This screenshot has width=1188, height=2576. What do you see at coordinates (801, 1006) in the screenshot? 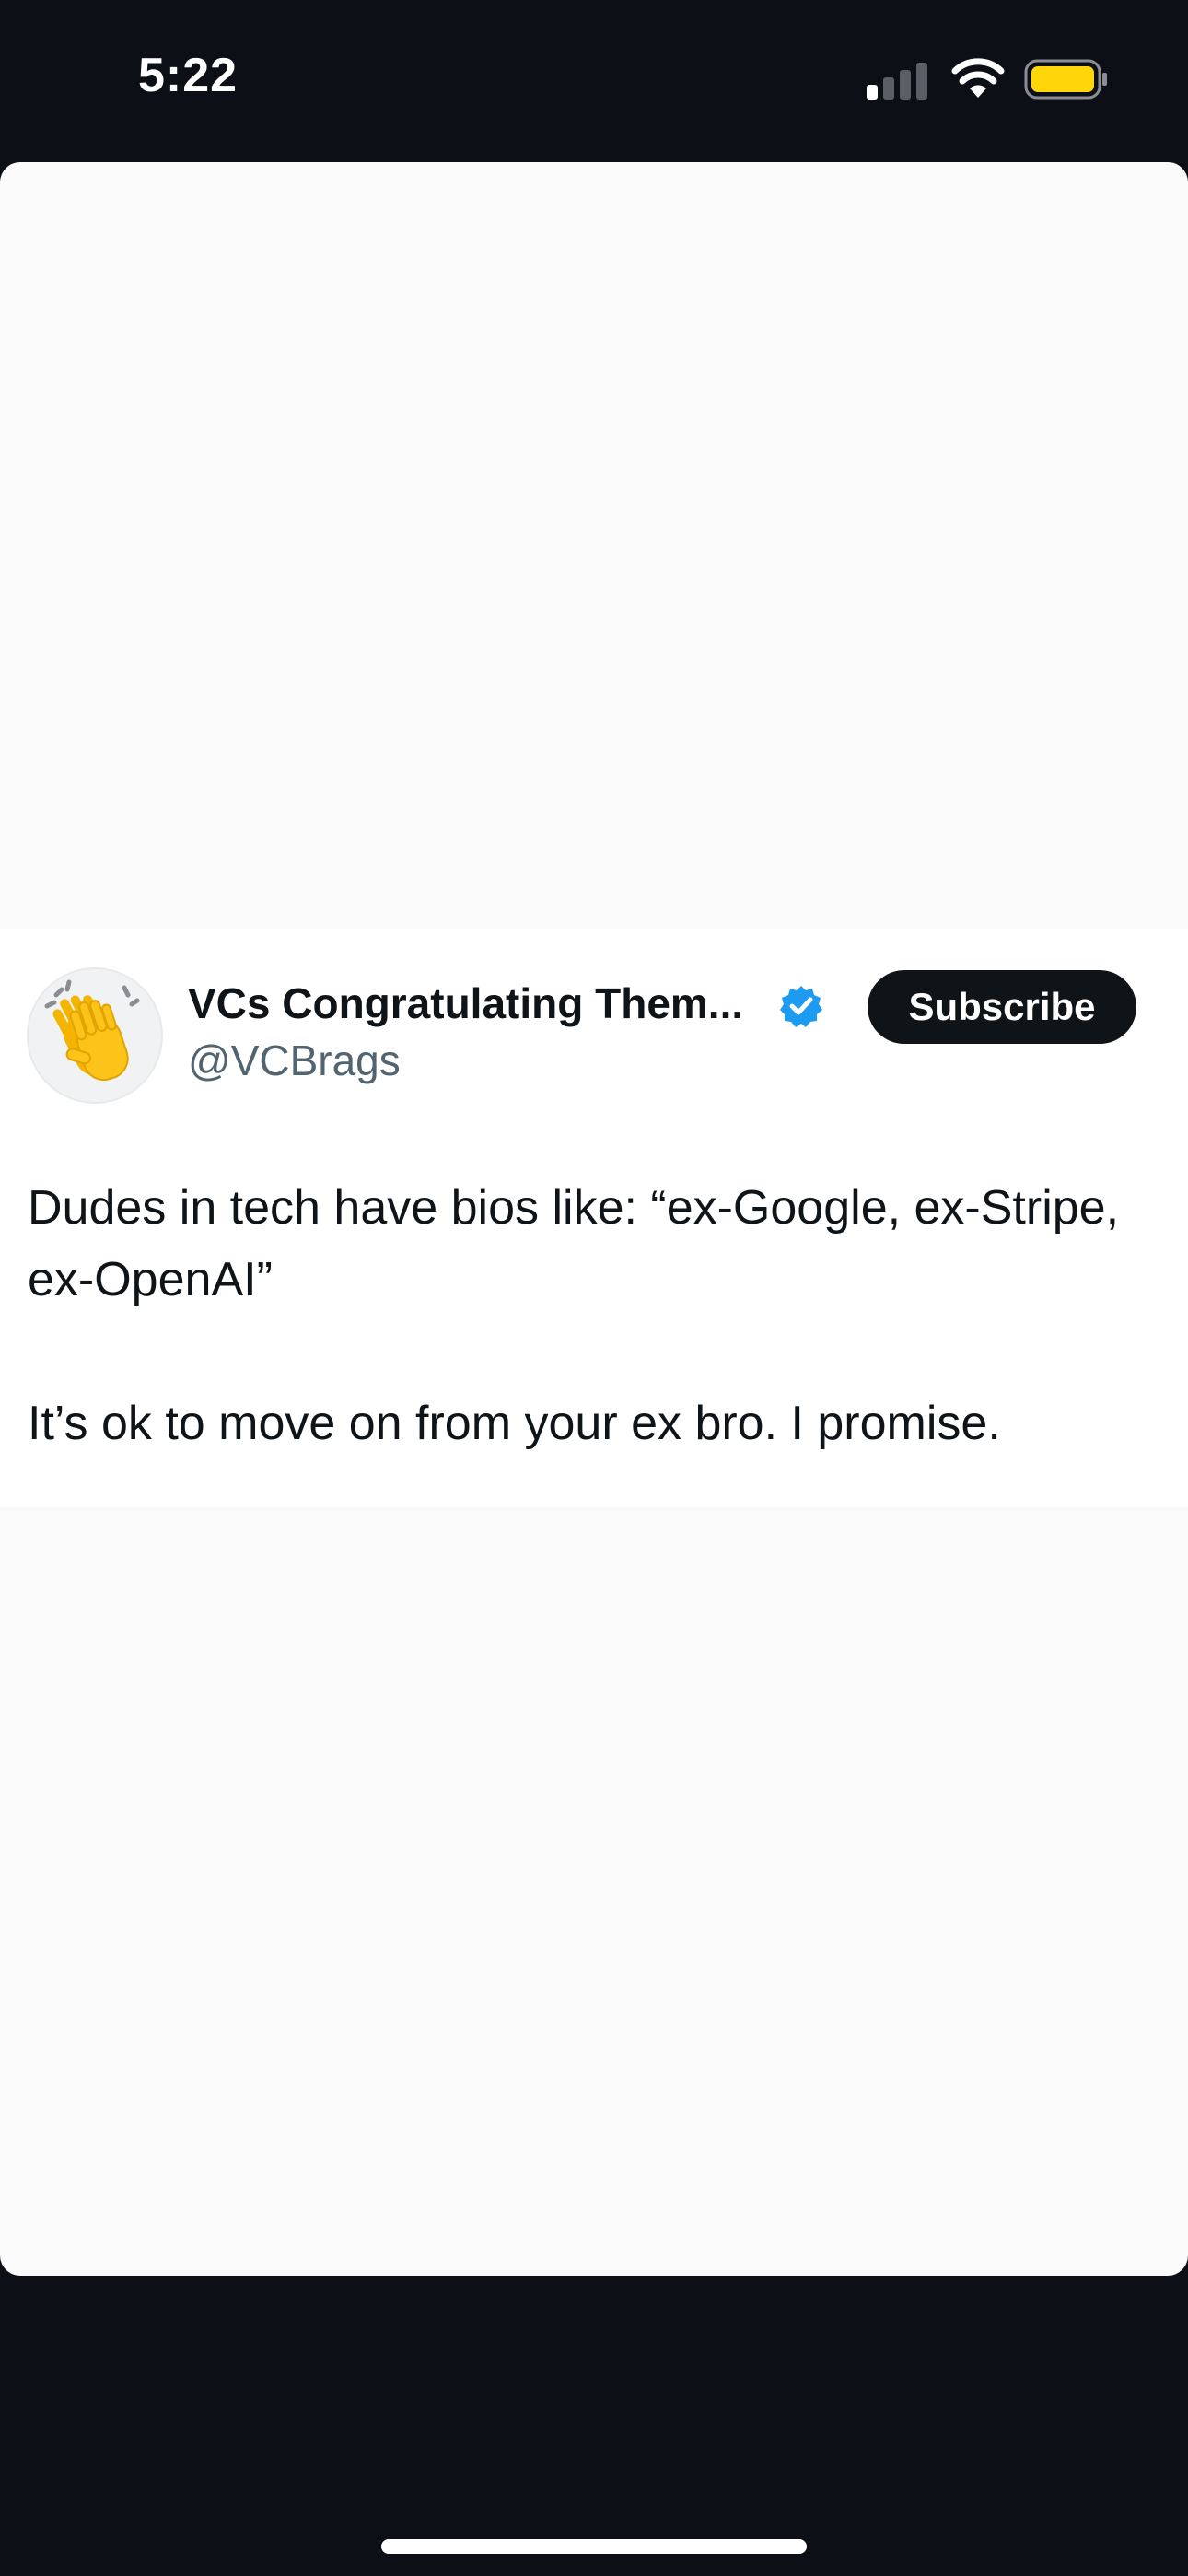
I see `verified-badge-icon` at bounding box center [801, 1006].